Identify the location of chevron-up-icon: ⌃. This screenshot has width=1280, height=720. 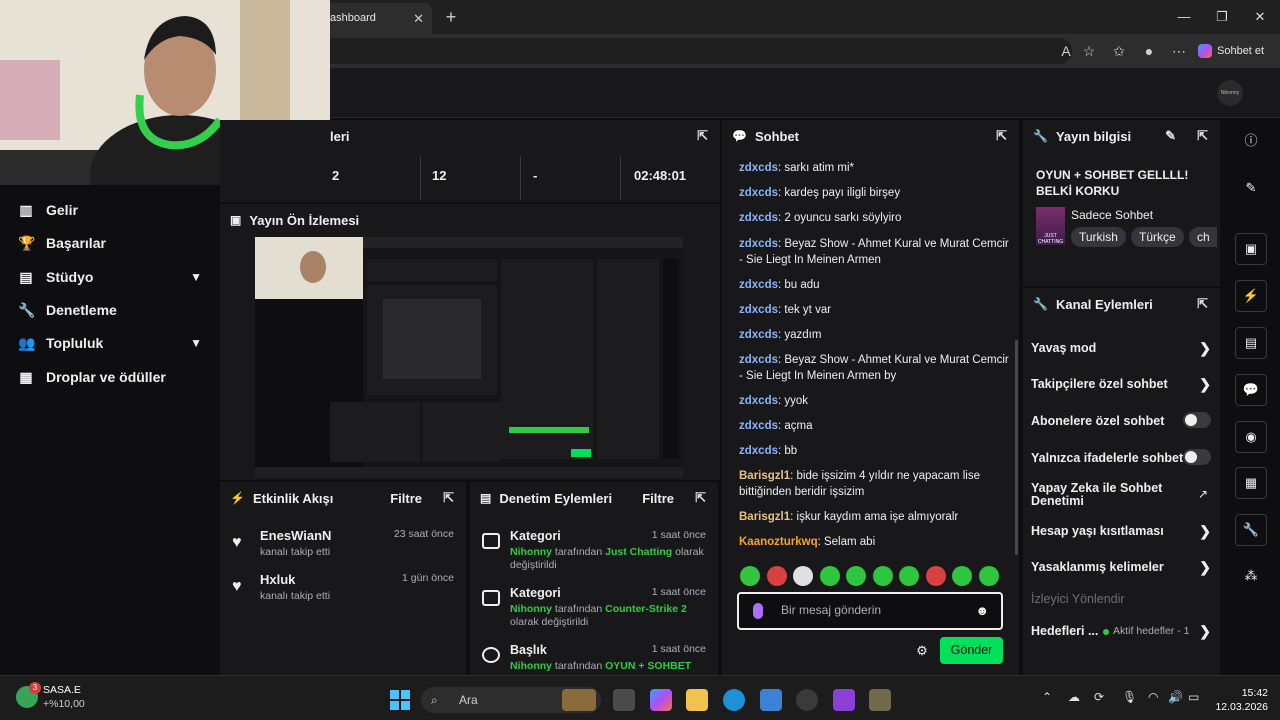
(1047, 697).